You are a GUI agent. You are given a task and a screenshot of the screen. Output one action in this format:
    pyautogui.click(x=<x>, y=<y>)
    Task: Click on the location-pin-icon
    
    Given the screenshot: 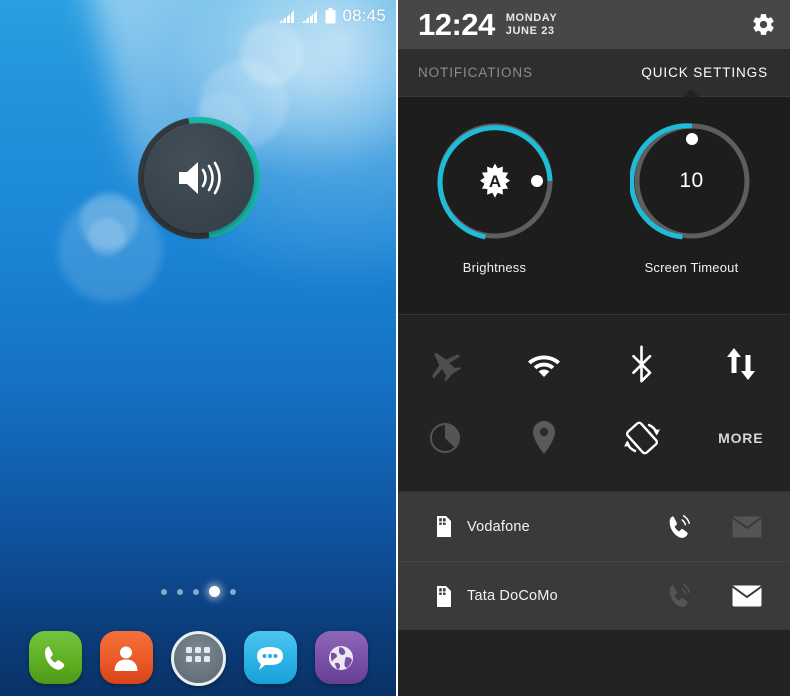 What is the action you would take?
    pyautogui.click(x=543, y=437)
    